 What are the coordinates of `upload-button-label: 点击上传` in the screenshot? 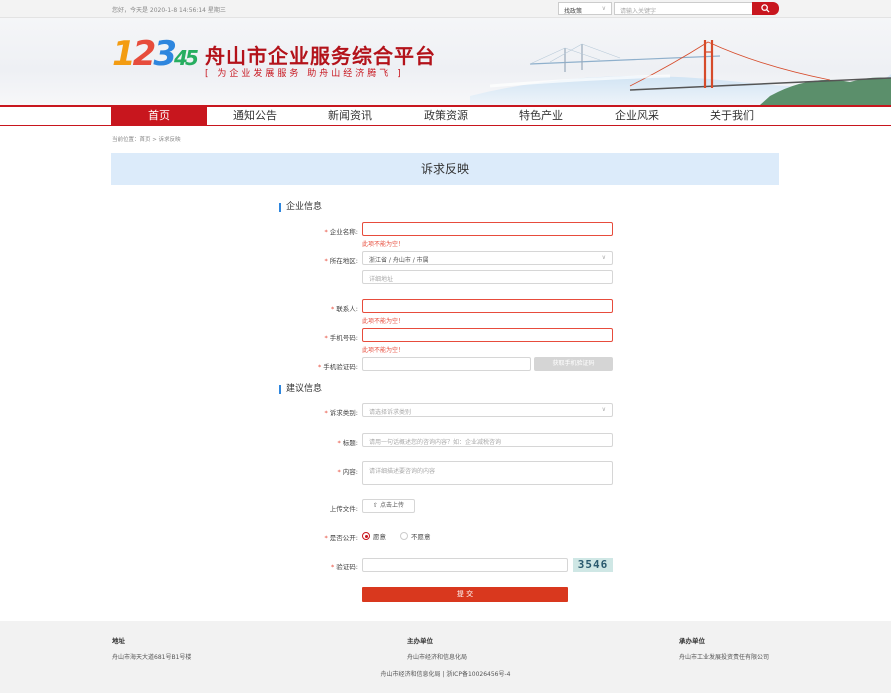 It's located at (391, 505).